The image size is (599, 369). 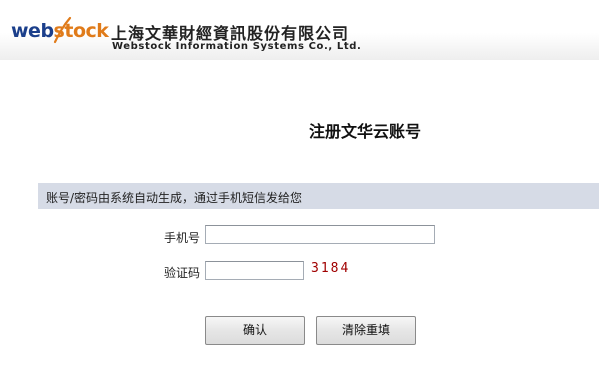 What do you see at coordinates (255, 330) in the screenshot?
I see `confirm-button: 确认` at bounding box center [255, 330].